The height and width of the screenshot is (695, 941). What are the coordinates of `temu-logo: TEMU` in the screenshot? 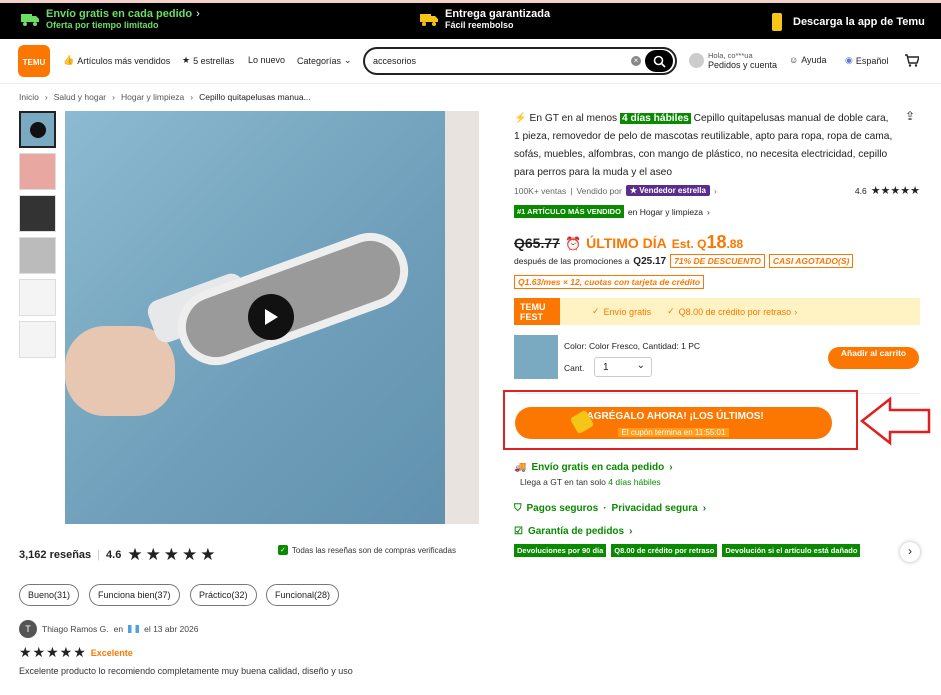 It's located at (34, 61).